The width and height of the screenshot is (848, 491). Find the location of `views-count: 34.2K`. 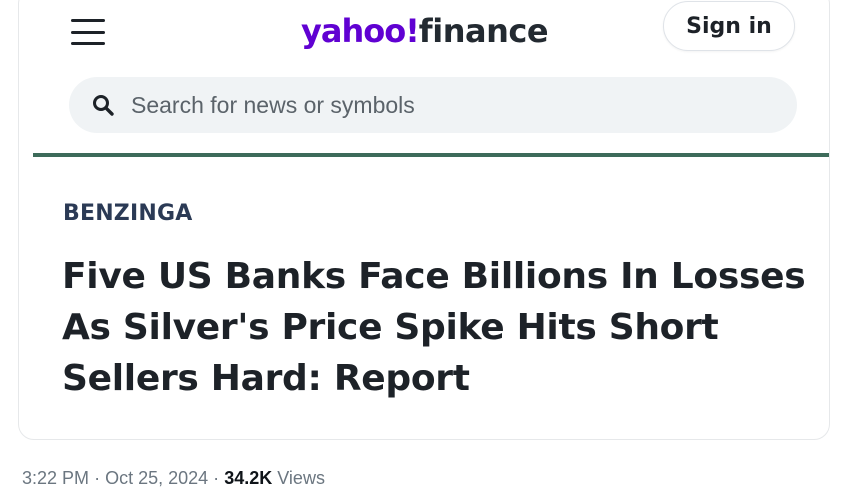

views-count: 34.2K is located at coordinates (248, 478).